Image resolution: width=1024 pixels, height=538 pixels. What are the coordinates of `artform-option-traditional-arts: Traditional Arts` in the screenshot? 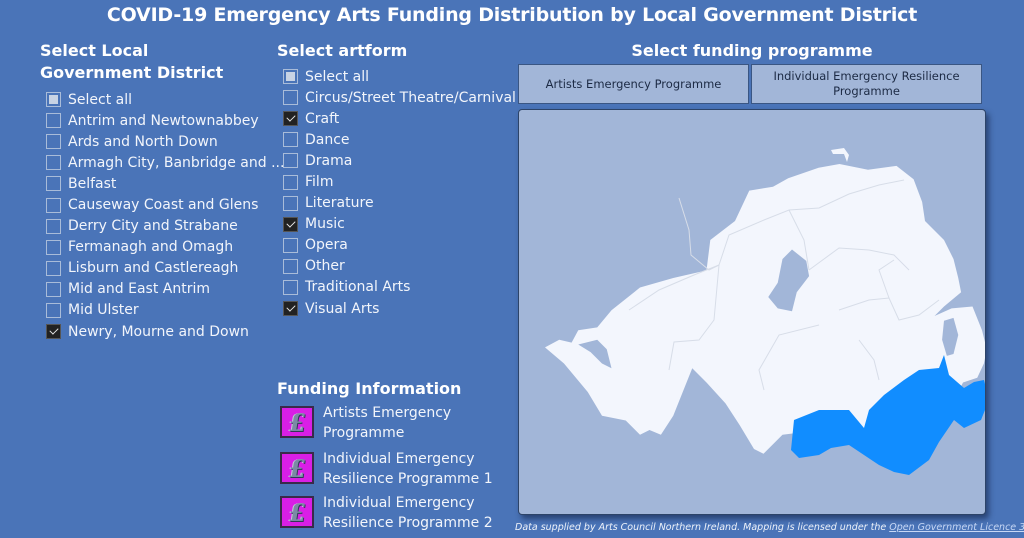 It's located at (399, 287).